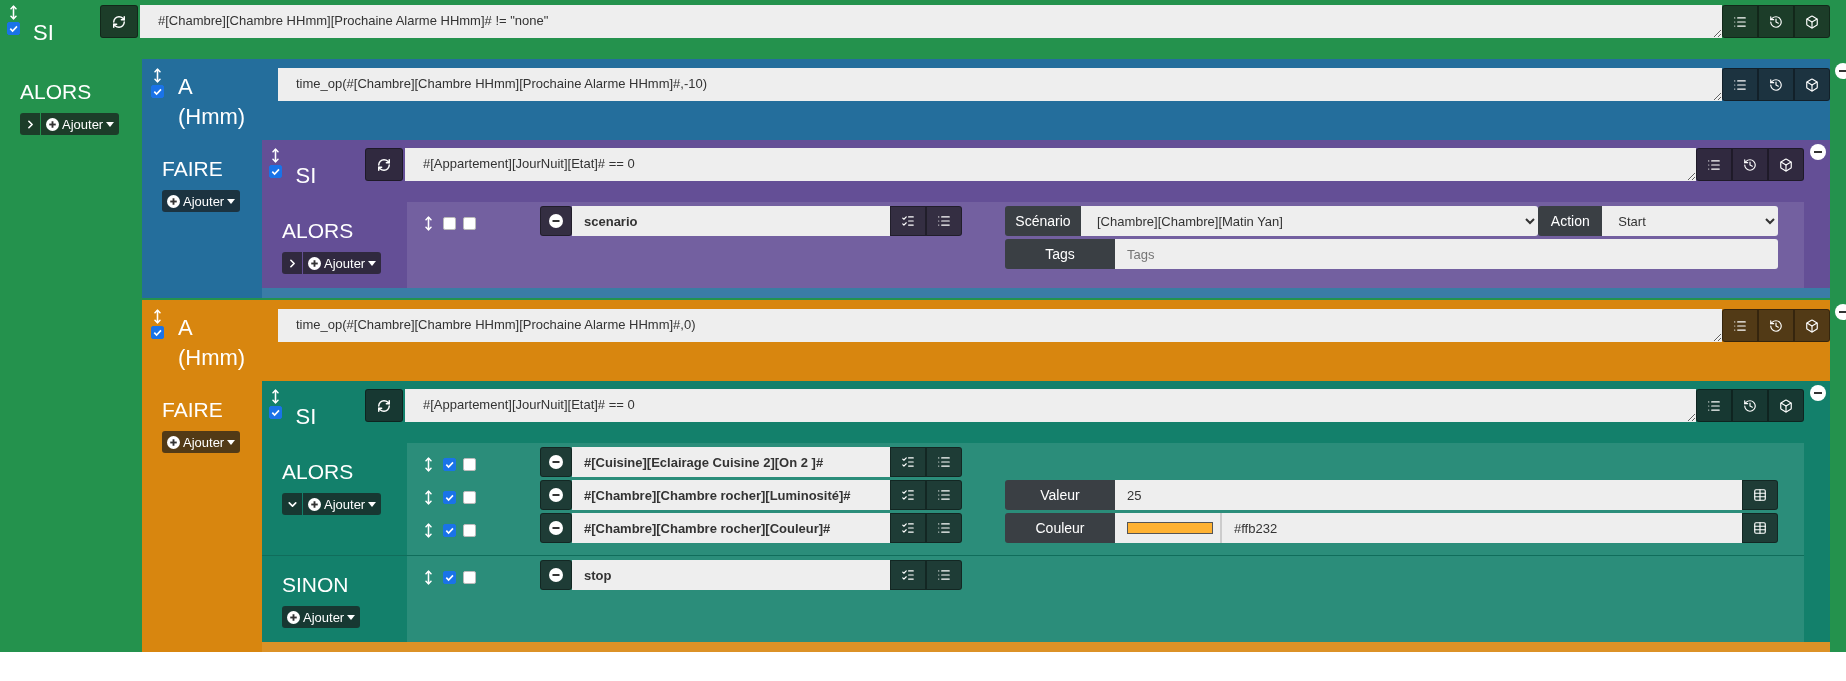  What do you see at coordinates (212, 343) in the screenshot?
I see `block-label: A (Hmm)` at bounding box center [212, 343].